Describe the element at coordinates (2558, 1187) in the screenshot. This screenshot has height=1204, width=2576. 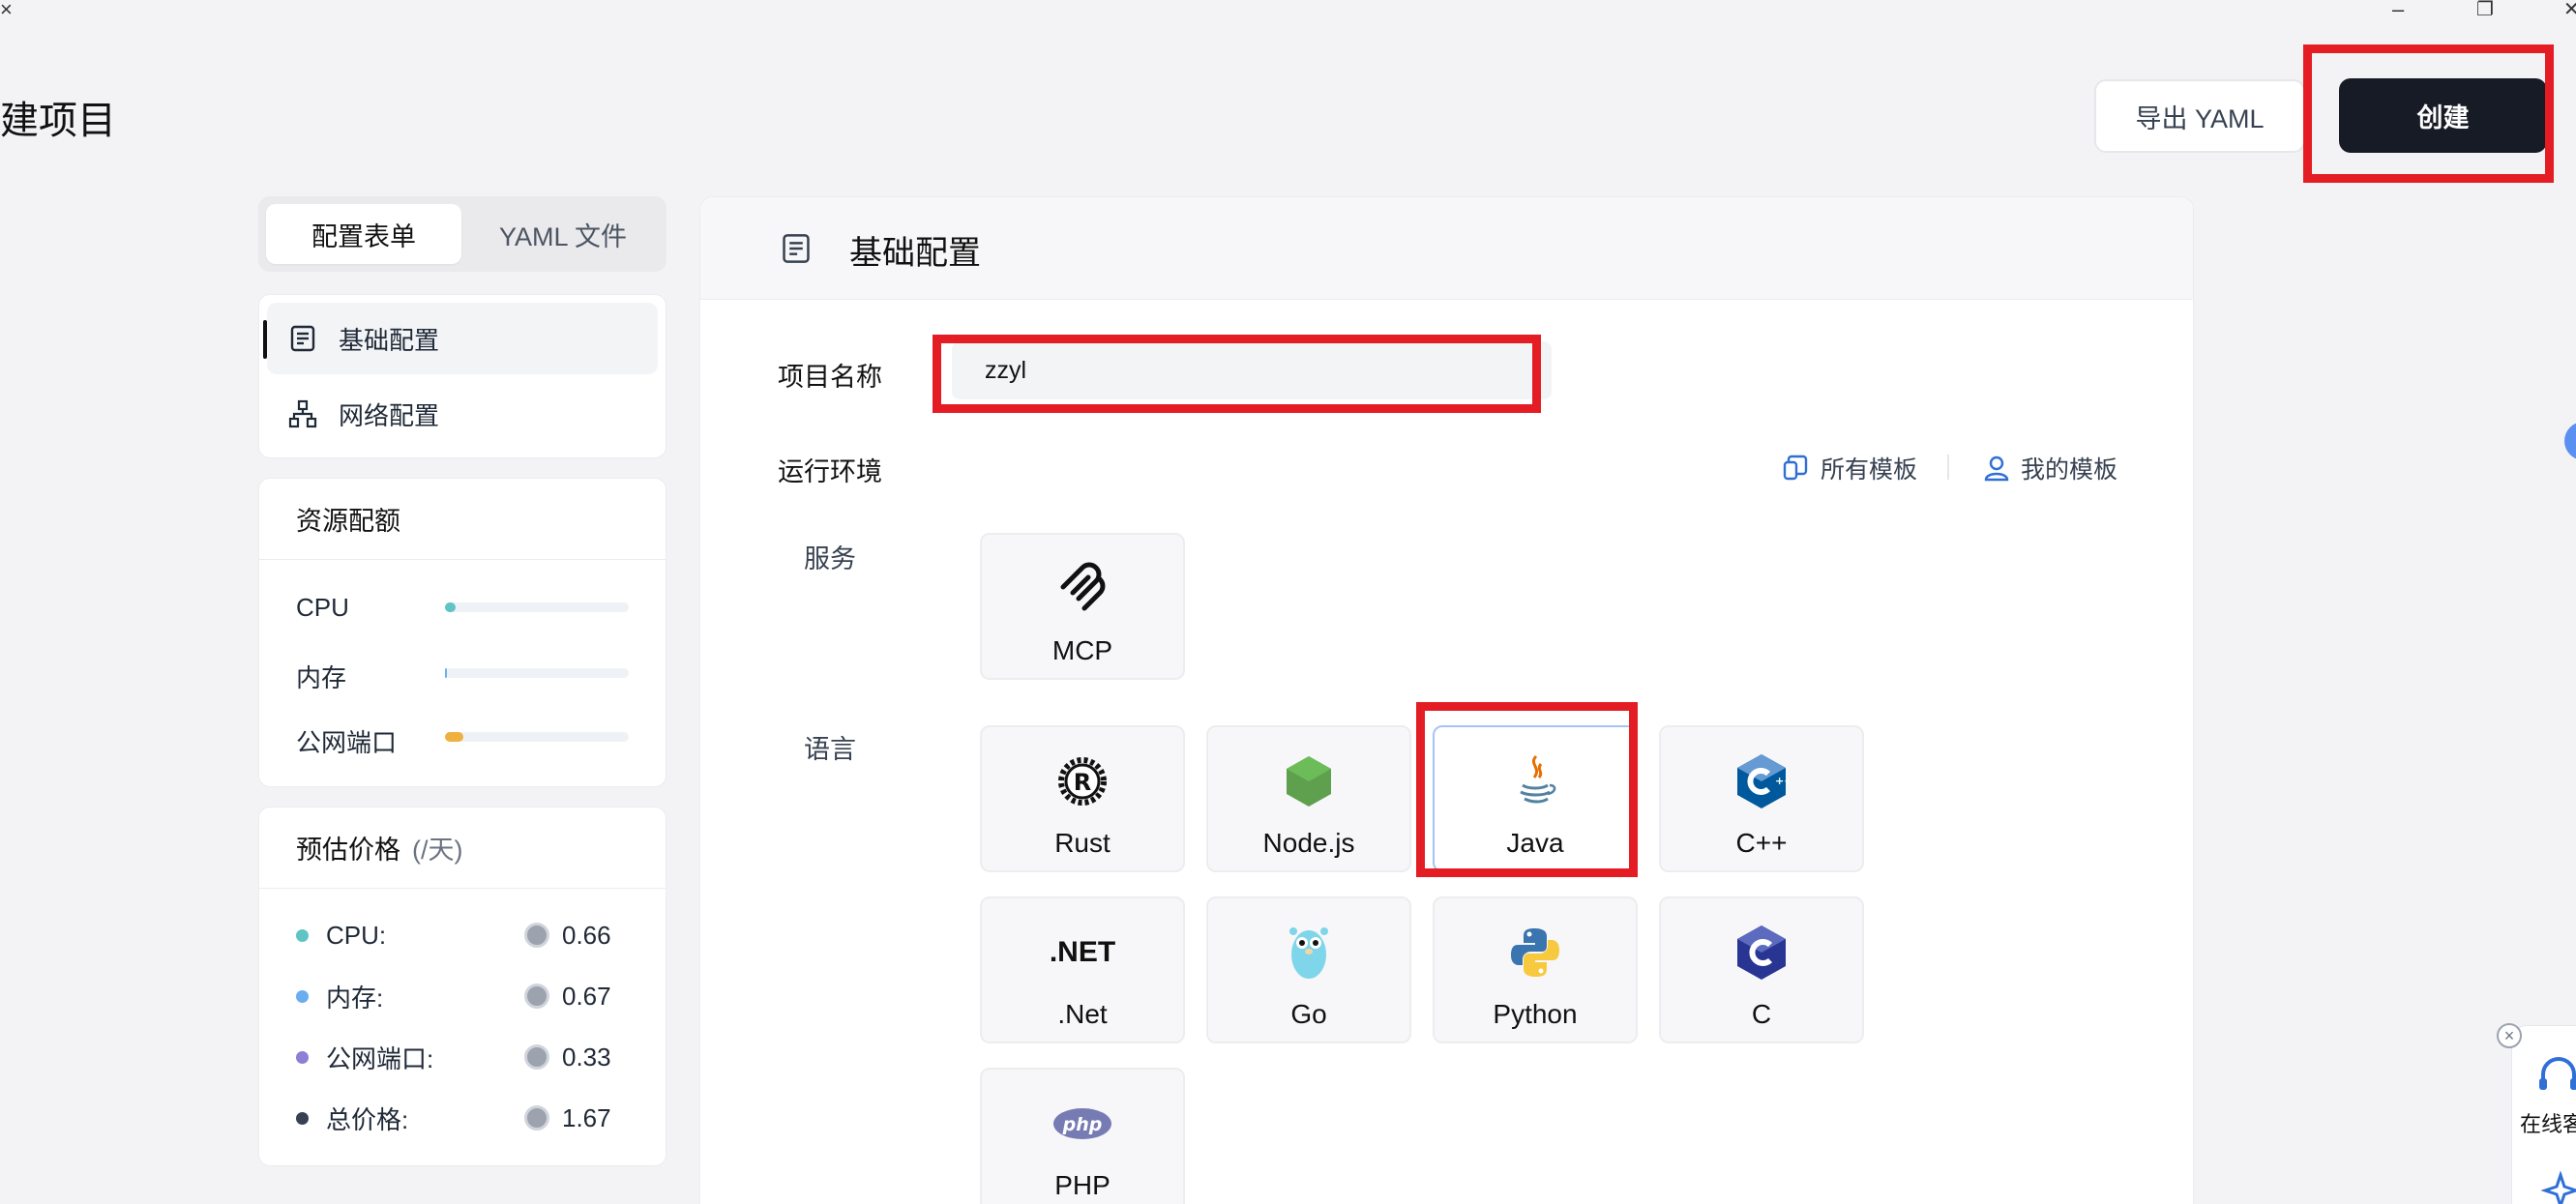
I see `sparkle-icon` at that location.